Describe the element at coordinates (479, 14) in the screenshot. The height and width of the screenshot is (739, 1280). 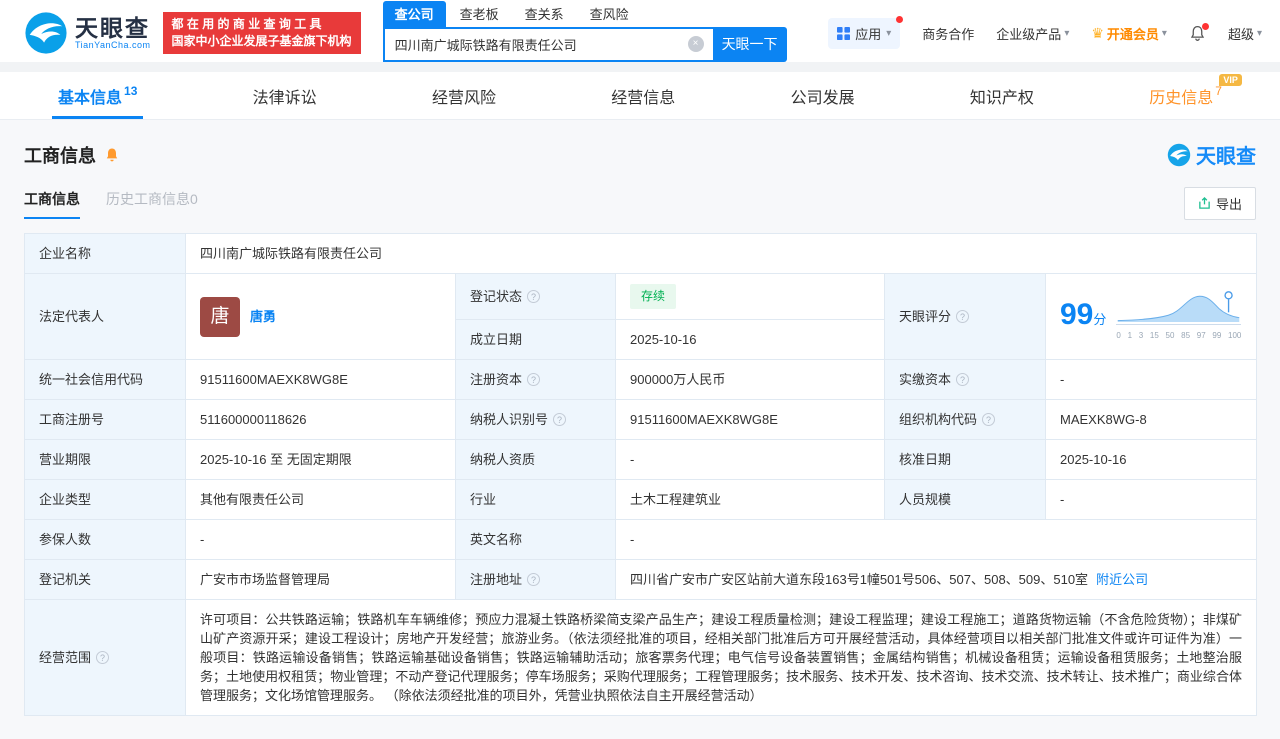
I see `search-tab-boss: 查老板` at that location.